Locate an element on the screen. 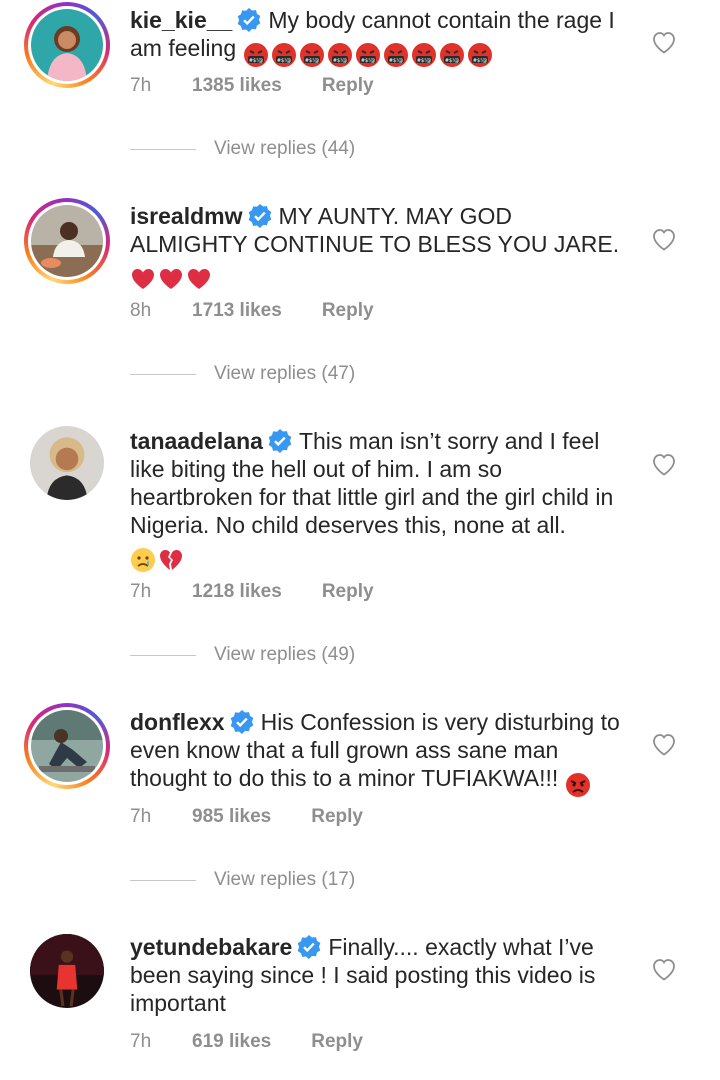 The height and width of the screenshot is (1080, 720). comment-meta: 7h 619 likes Reply is located at coordinates (246, 1042).